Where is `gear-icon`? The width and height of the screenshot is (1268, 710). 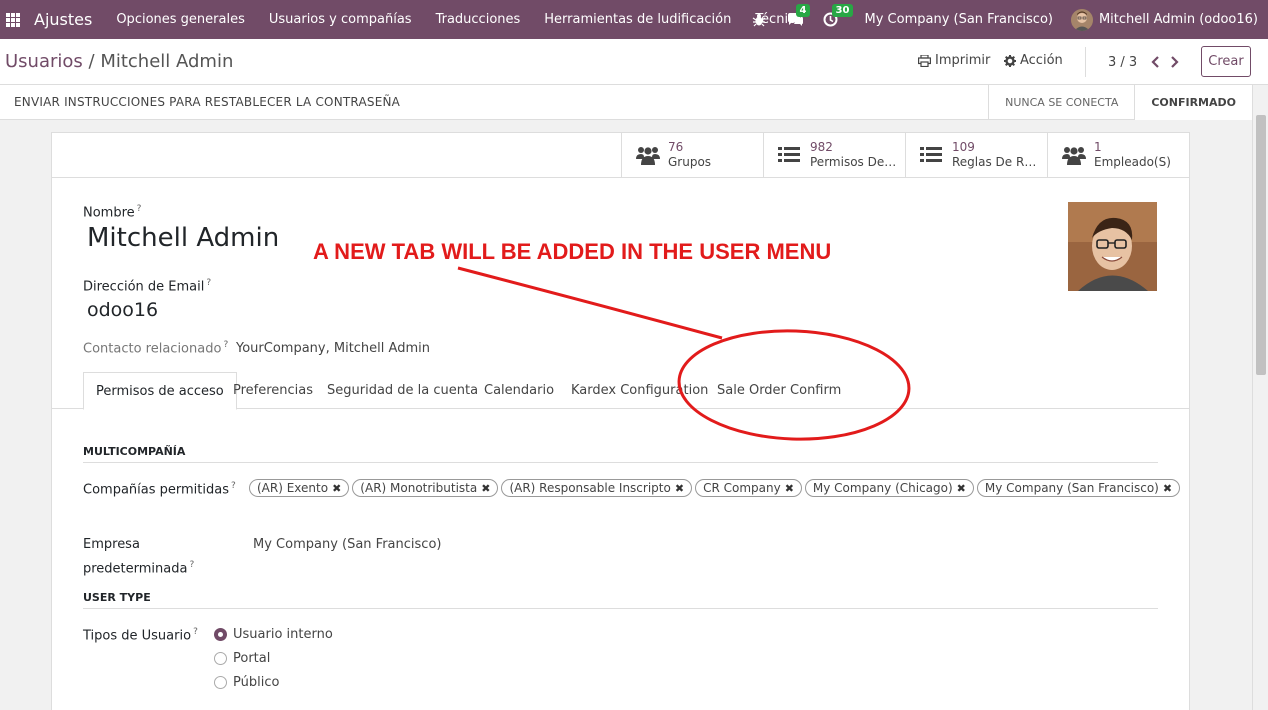 gear-icon is located at coordinates (1010, 60).